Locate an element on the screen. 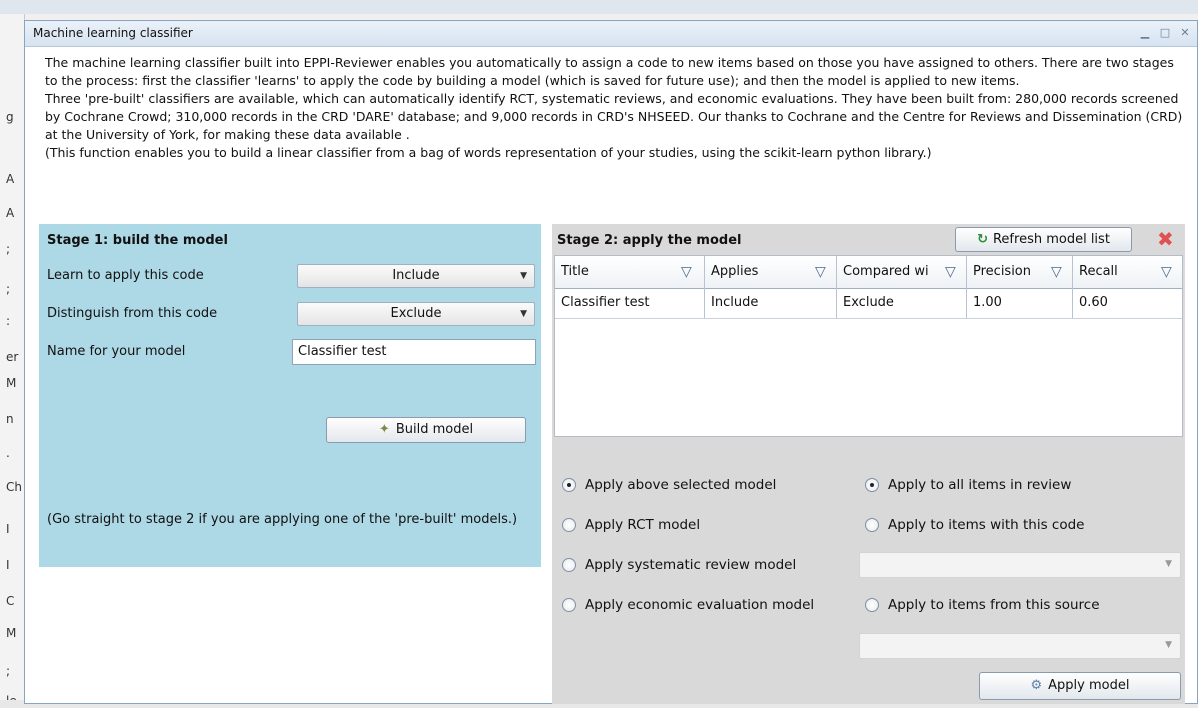 Image resolution: width=1198 pixels, height=708 pixels. column-applies-label: Applies is located at coordinates (735, 271).